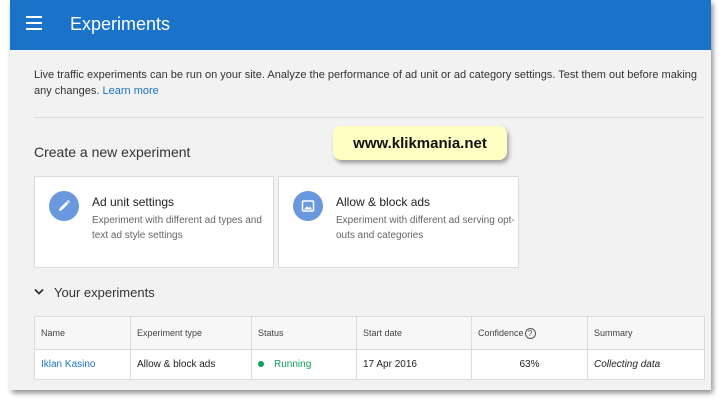 Image resolution: width=727 pixels, height=400 pixels. I want to click on pencil-icon, so click(64, 206).